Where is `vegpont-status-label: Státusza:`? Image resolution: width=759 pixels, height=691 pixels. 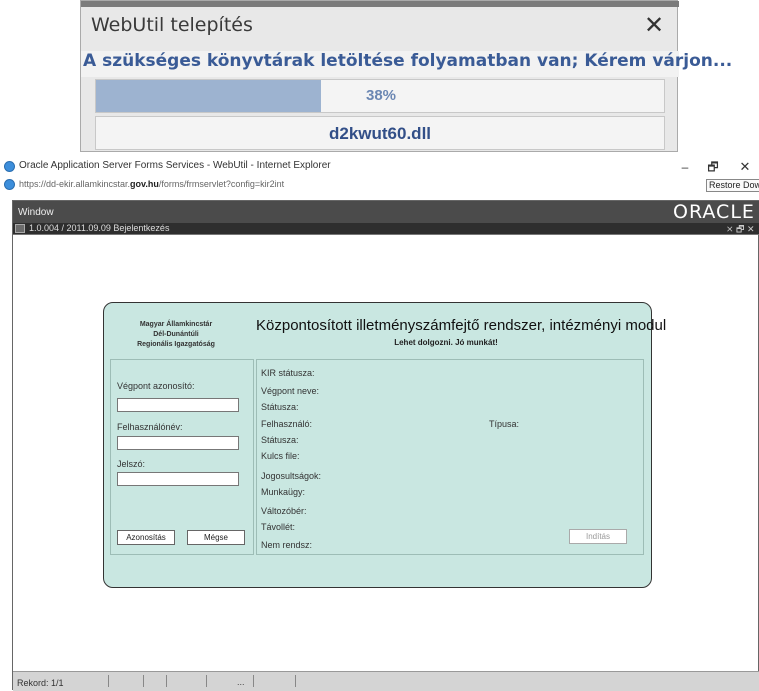 vegpont-status-label: Státusza: is located at coordinates (280, 407).